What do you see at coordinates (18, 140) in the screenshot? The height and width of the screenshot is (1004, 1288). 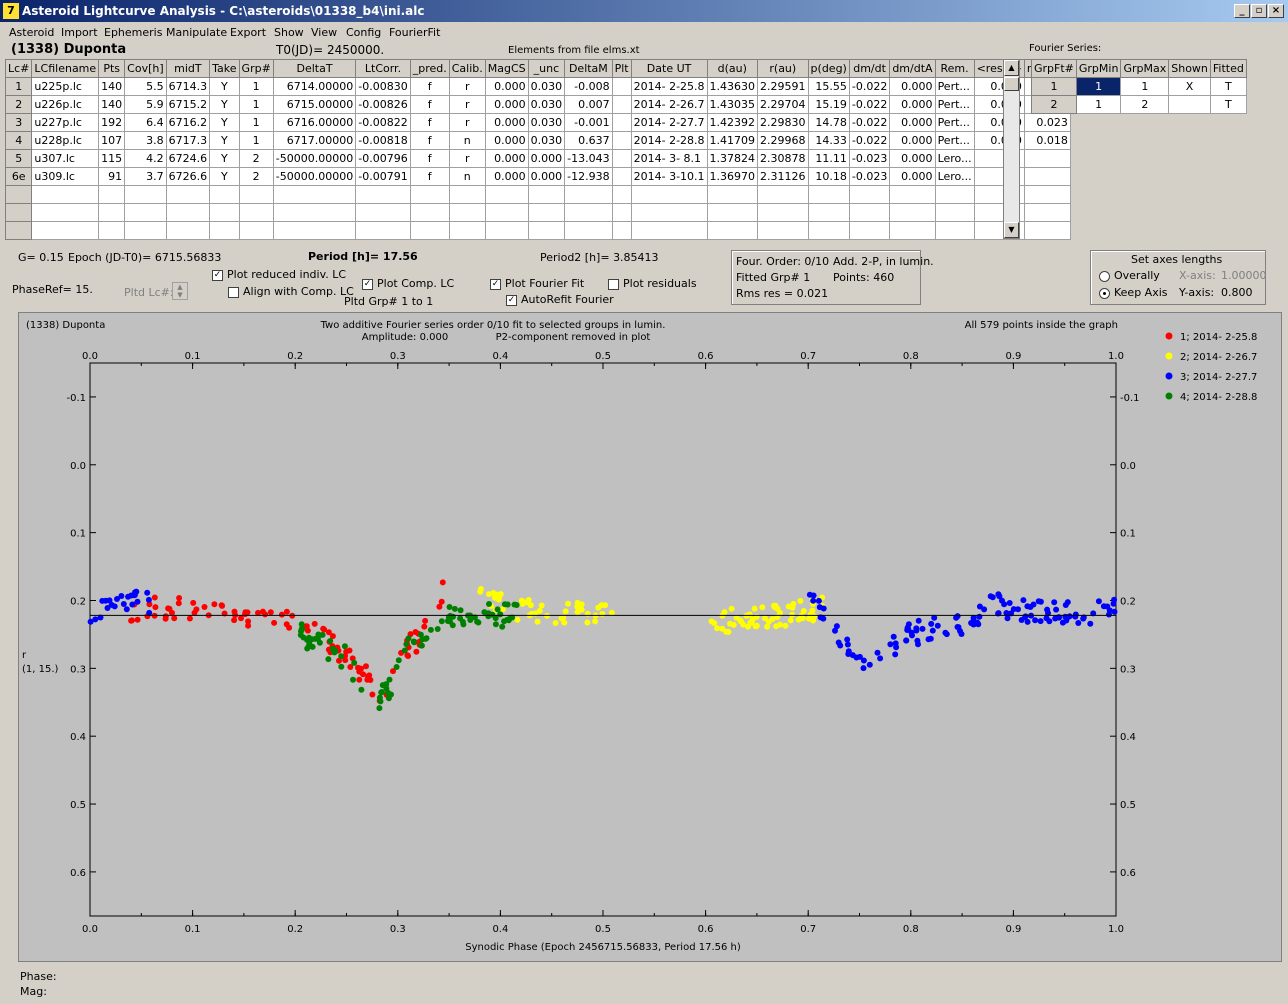 I see `table-cell: 4` at bounding box center [18, 140].